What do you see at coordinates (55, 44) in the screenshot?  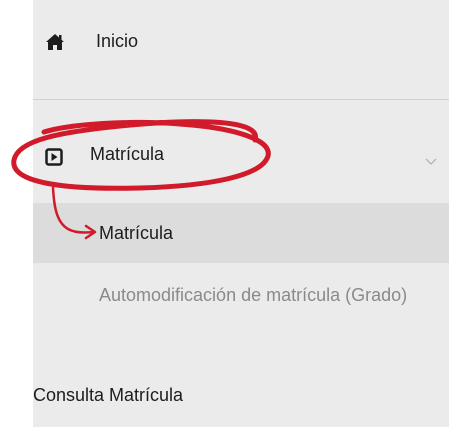 I see `home-icon` at bounding box center [55, 44].